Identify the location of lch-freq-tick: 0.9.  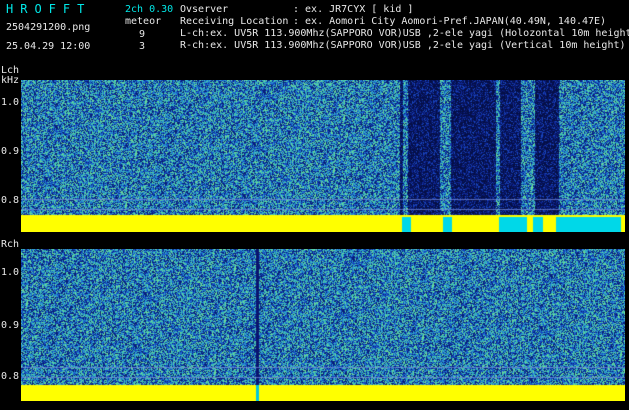
(10, 151).